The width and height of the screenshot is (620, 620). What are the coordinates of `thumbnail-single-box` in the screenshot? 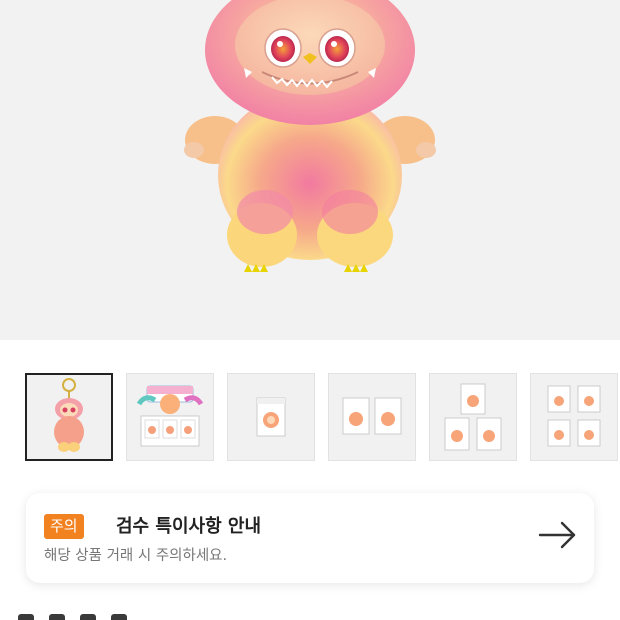 It's located at (271, 417).